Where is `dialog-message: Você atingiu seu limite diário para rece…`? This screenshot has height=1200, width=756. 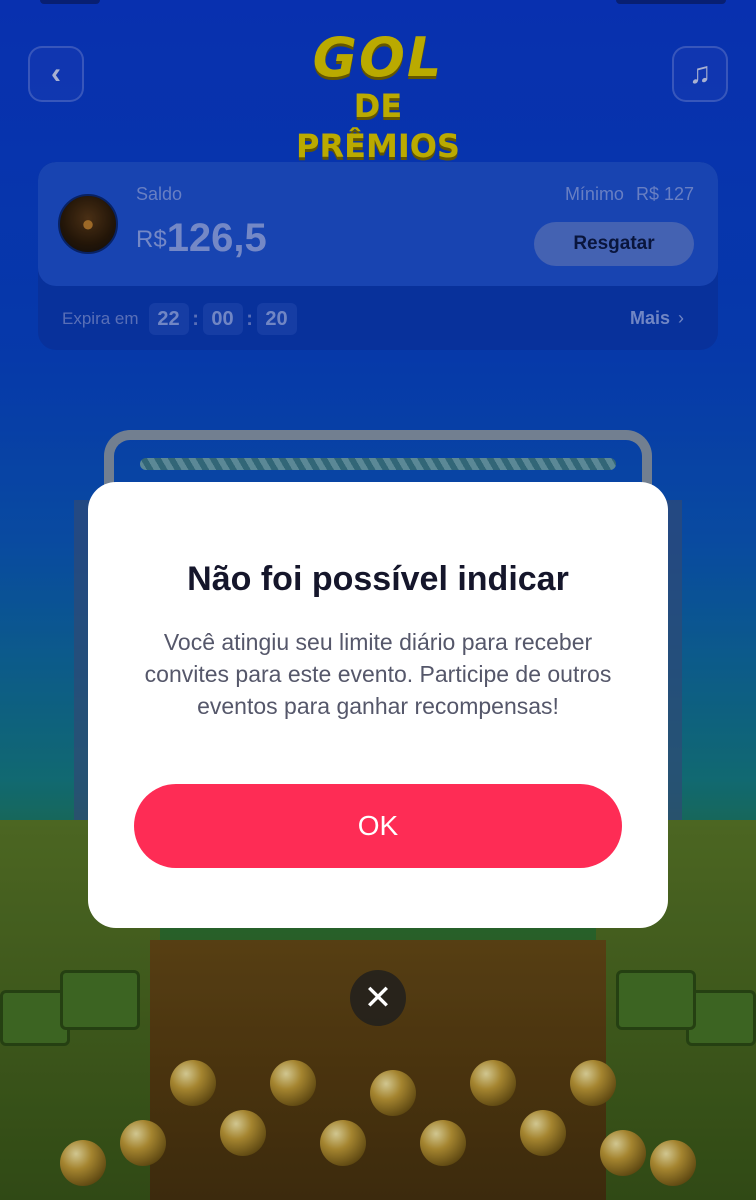
dialog-message: Você atingiu seu limite diário para rece… is located at coordinates (378, 674).